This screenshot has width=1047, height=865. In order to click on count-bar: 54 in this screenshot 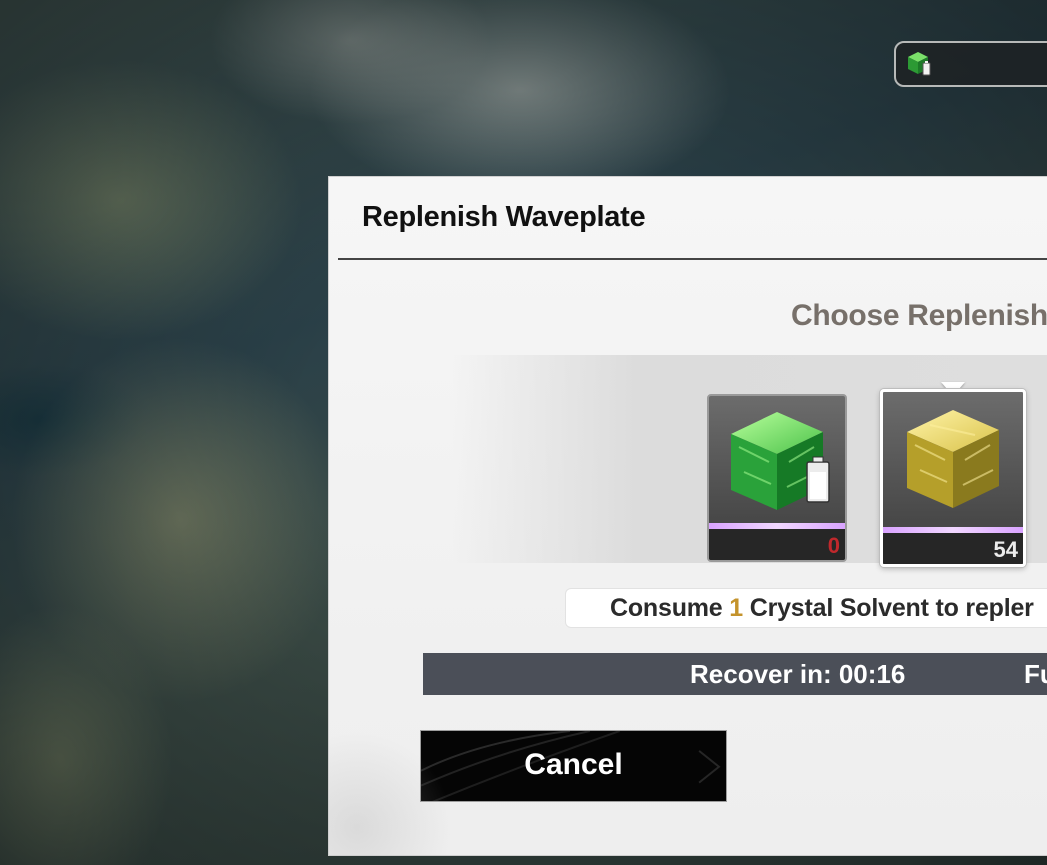, I will do `click(953, 548)`.